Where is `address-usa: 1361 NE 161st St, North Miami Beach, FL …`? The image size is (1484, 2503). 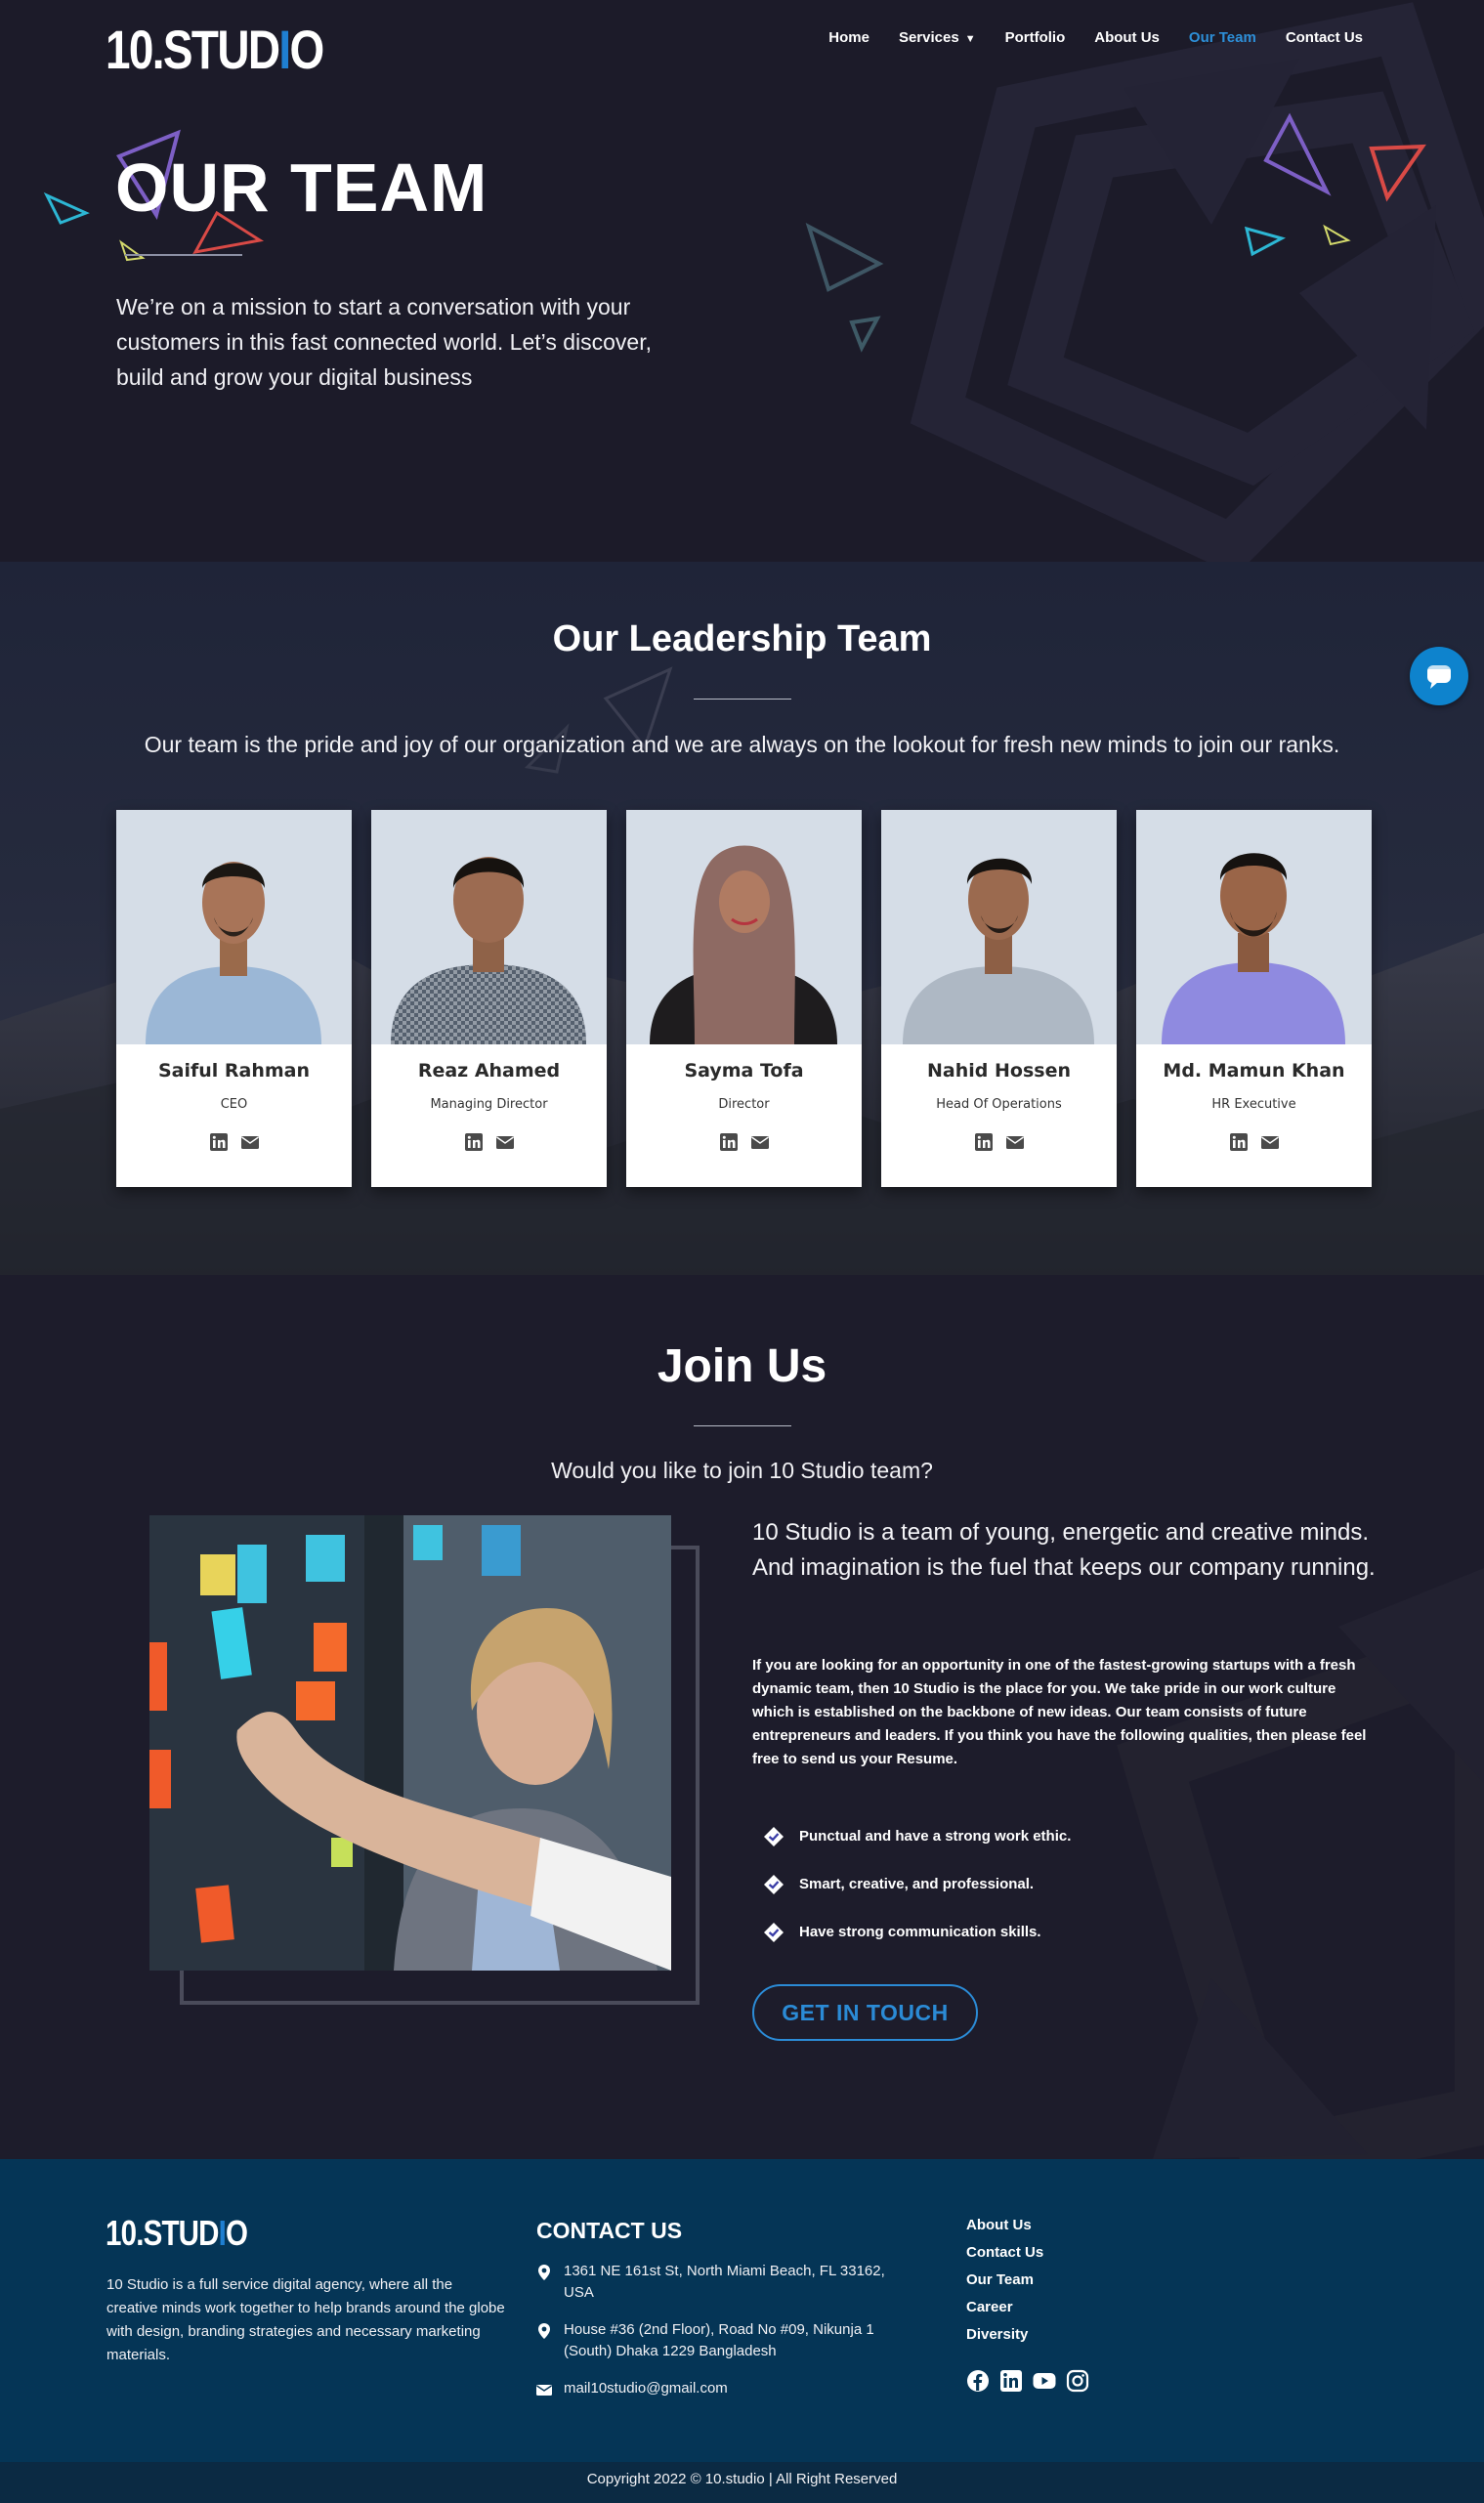
address-usa: 1361 NE 161st St, North Miami Beach, FL … is located at coordinates (712, 2282).